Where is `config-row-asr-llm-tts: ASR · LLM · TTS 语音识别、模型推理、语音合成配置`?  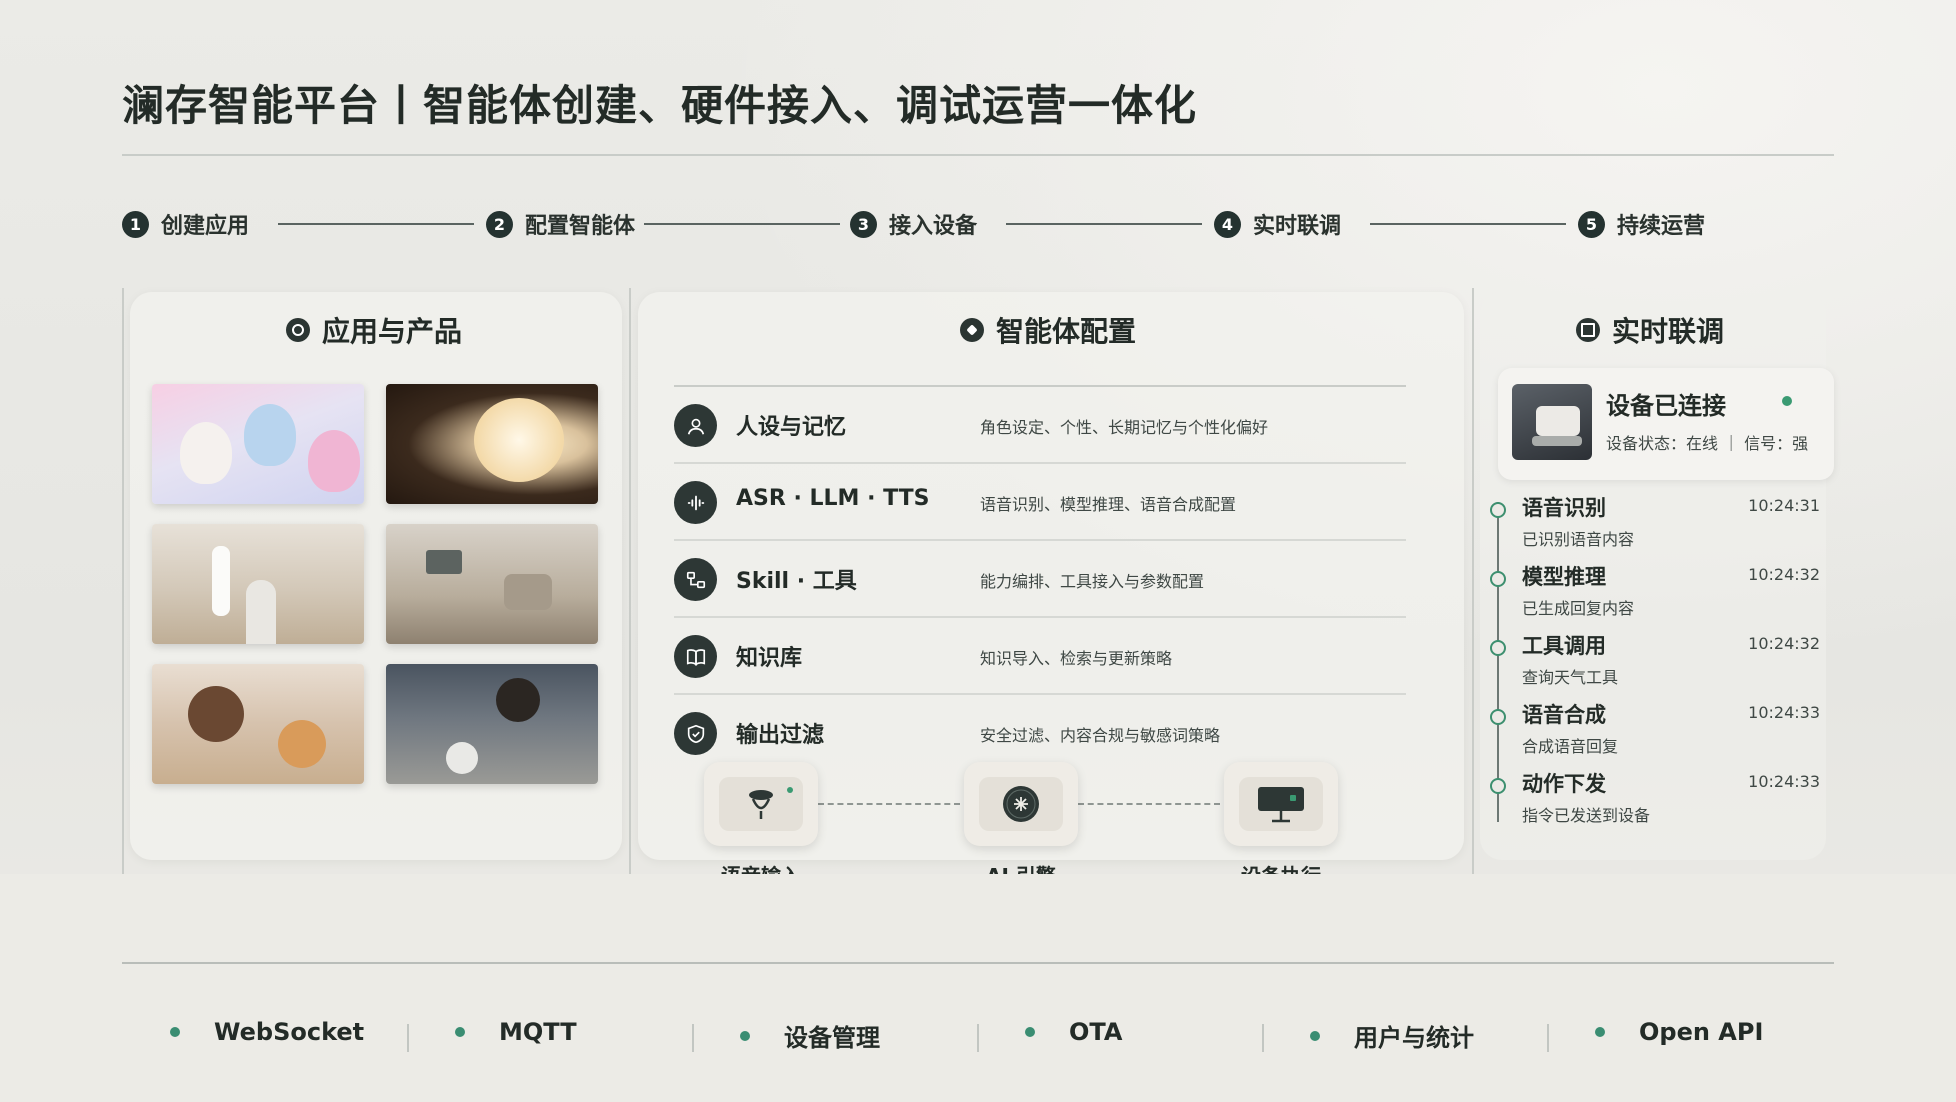
config-row-asr-llm-tts: ASR · LLM · TTS 语音识别、模型推理、语音合成配置 is located at coordinates (1040, 502).